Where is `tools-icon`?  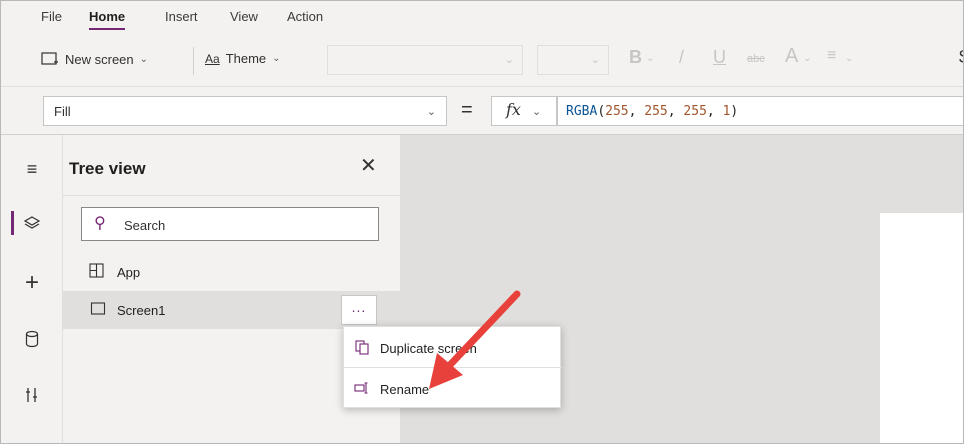
tools-icon is located at coordinates (31, 395).